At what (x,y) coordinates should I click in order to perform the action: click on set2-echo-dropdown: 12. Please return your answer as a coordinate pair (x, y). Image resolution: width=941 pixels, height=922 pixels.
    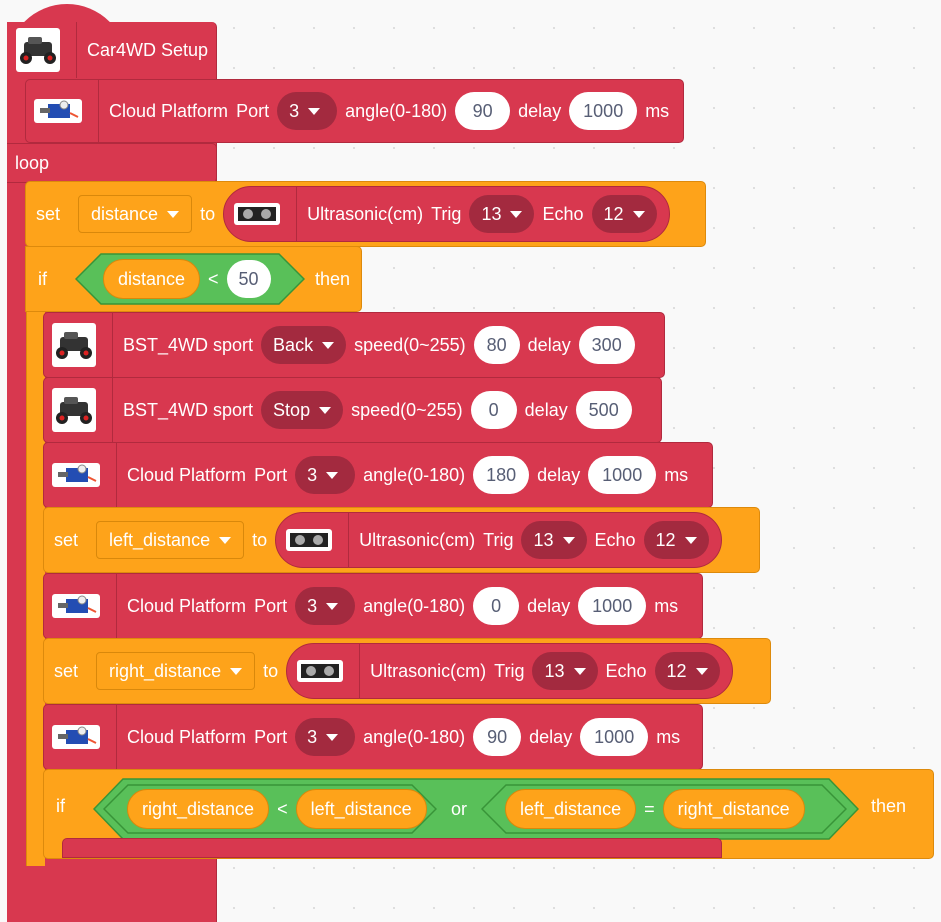
    Looking at the image, I should click on (676, 540).